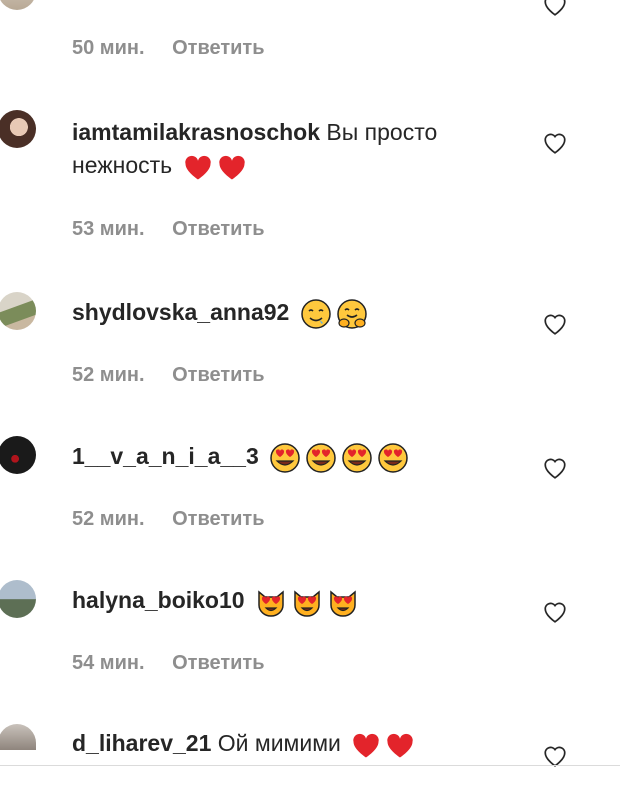 This screenshot has width=620, height=801. I want to click on drooling-face-icon, so click(315, 314).